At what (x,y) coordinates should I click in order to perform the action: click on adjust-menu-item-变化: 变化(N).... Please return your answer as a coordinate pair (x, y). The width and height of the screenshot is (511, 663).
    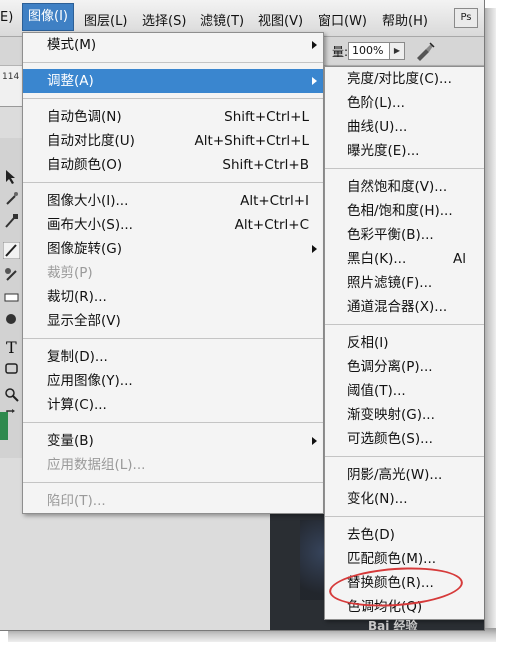
    Looking at the image, I should click on (404, 499).